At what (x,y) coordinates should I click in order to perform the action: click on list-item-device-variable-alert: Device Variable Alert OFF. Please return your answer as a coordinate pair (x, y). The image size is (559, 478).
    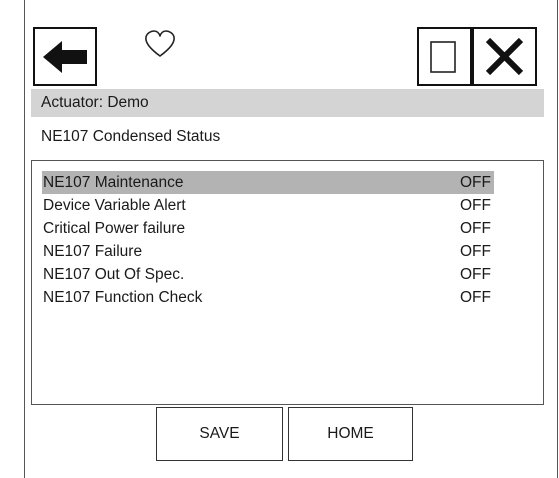
    Looking at the image, I should click on (268, 205).